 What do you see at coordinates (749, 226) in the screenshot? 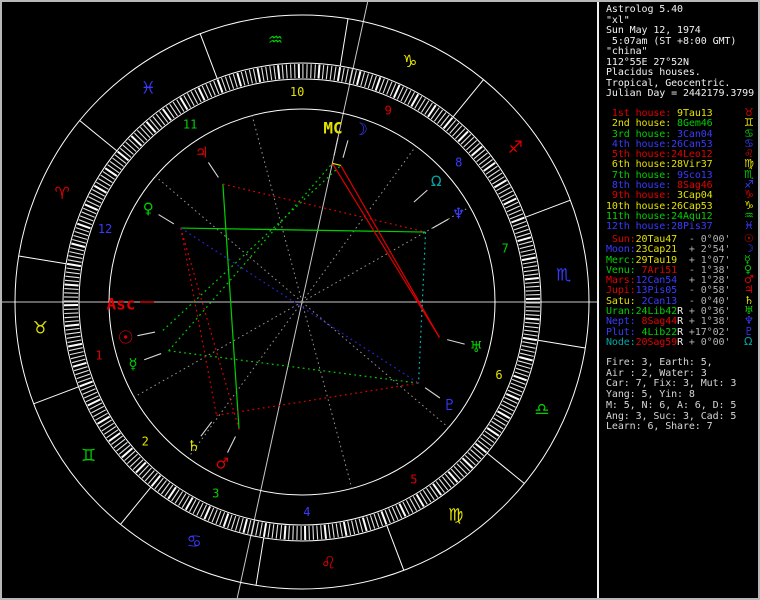
I see `zodiac-sign-icon: ♓` at bounding box center [749, 226].